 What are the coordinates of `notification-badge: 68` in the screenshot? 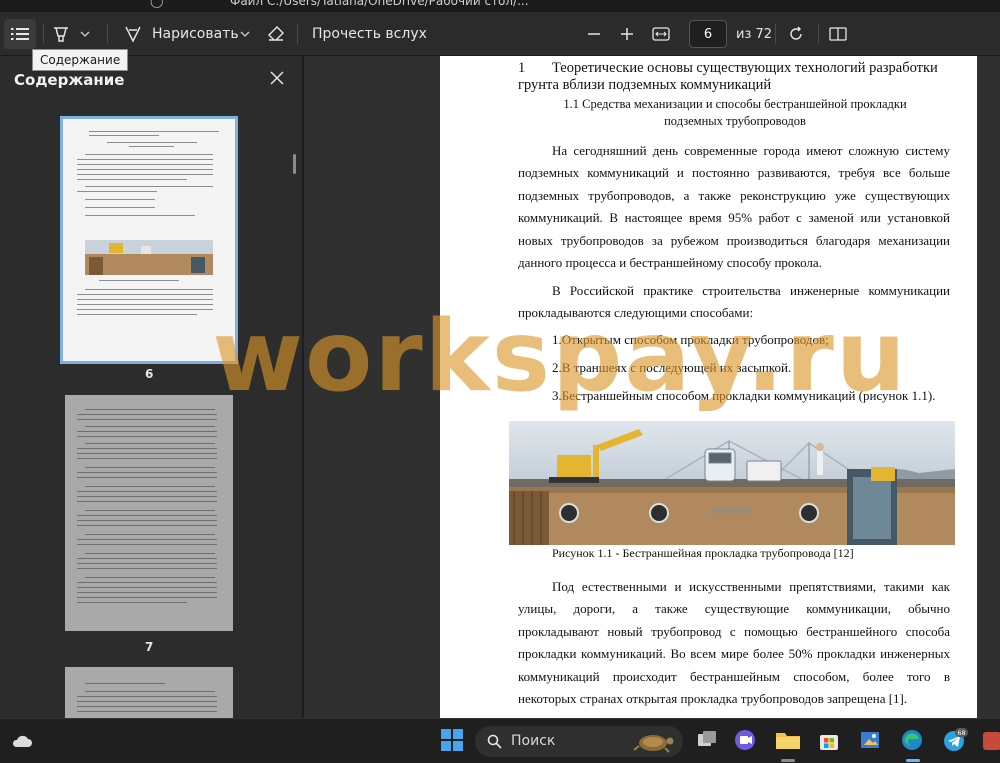 It's located at (961, 733).